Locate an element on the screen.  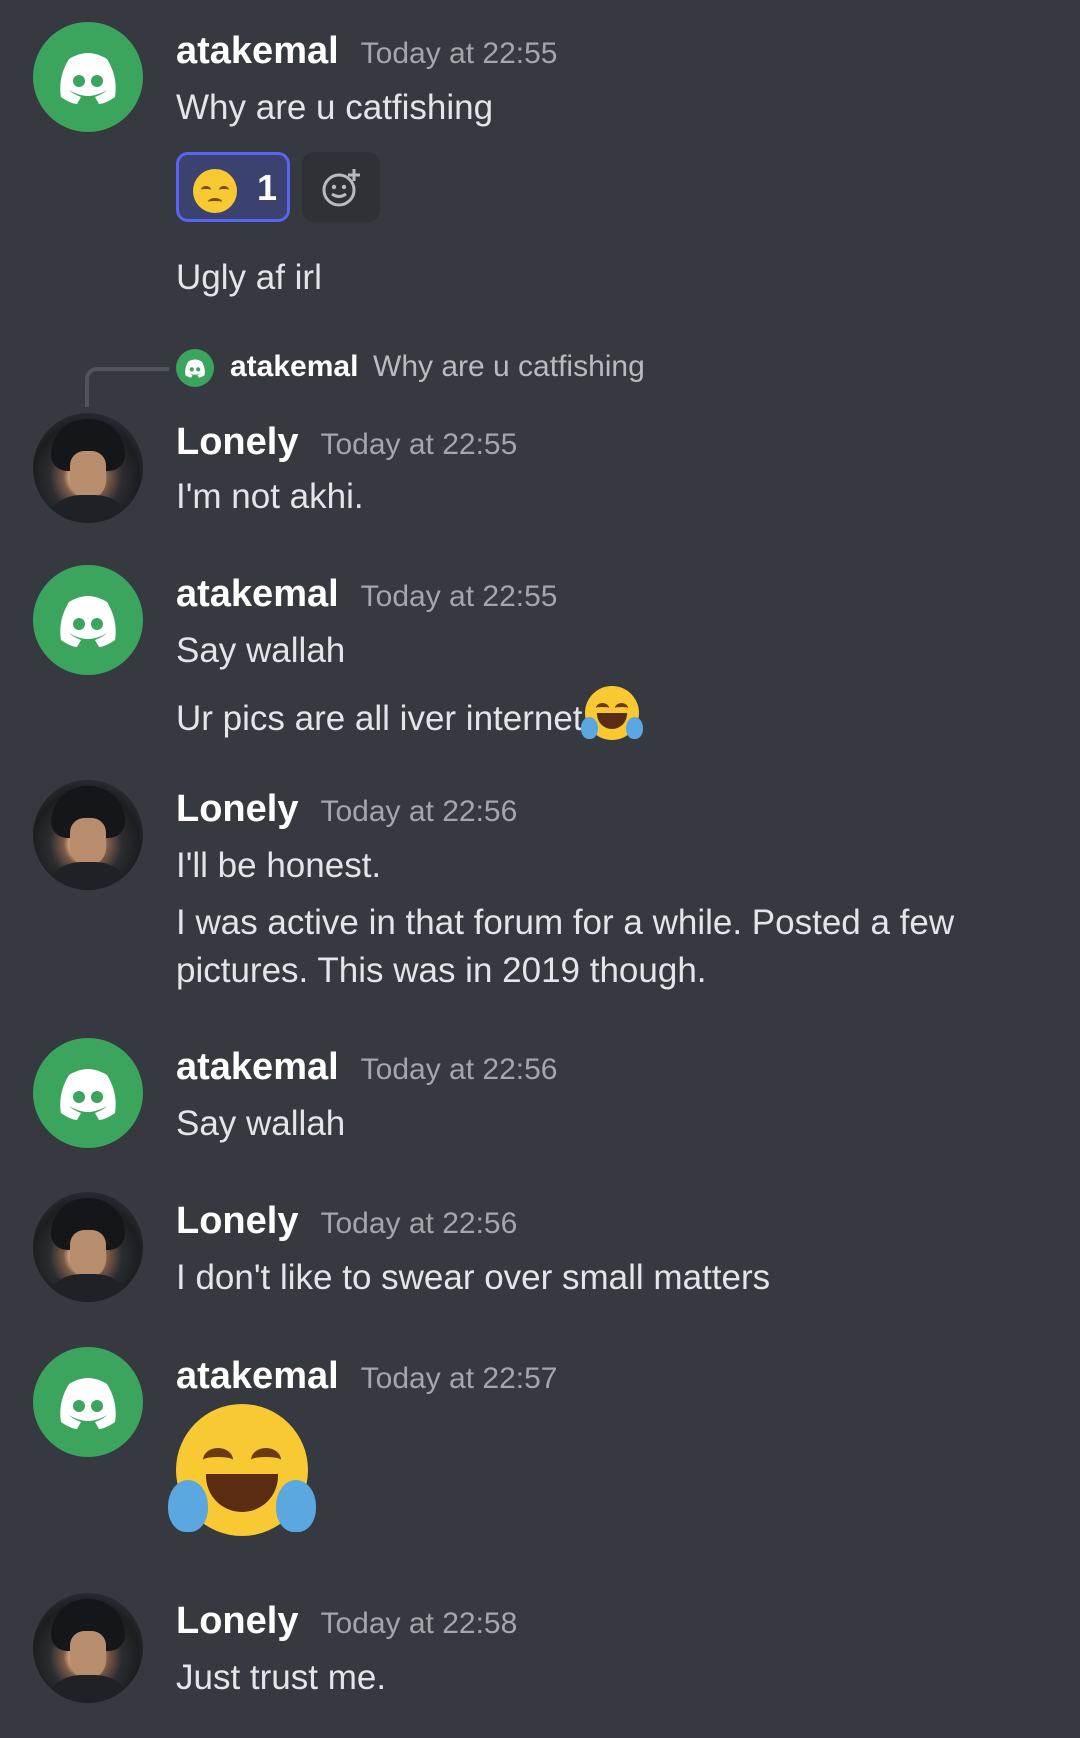
message-header: Lonely Today at 22:58 is located at coordinates (346, 1621).